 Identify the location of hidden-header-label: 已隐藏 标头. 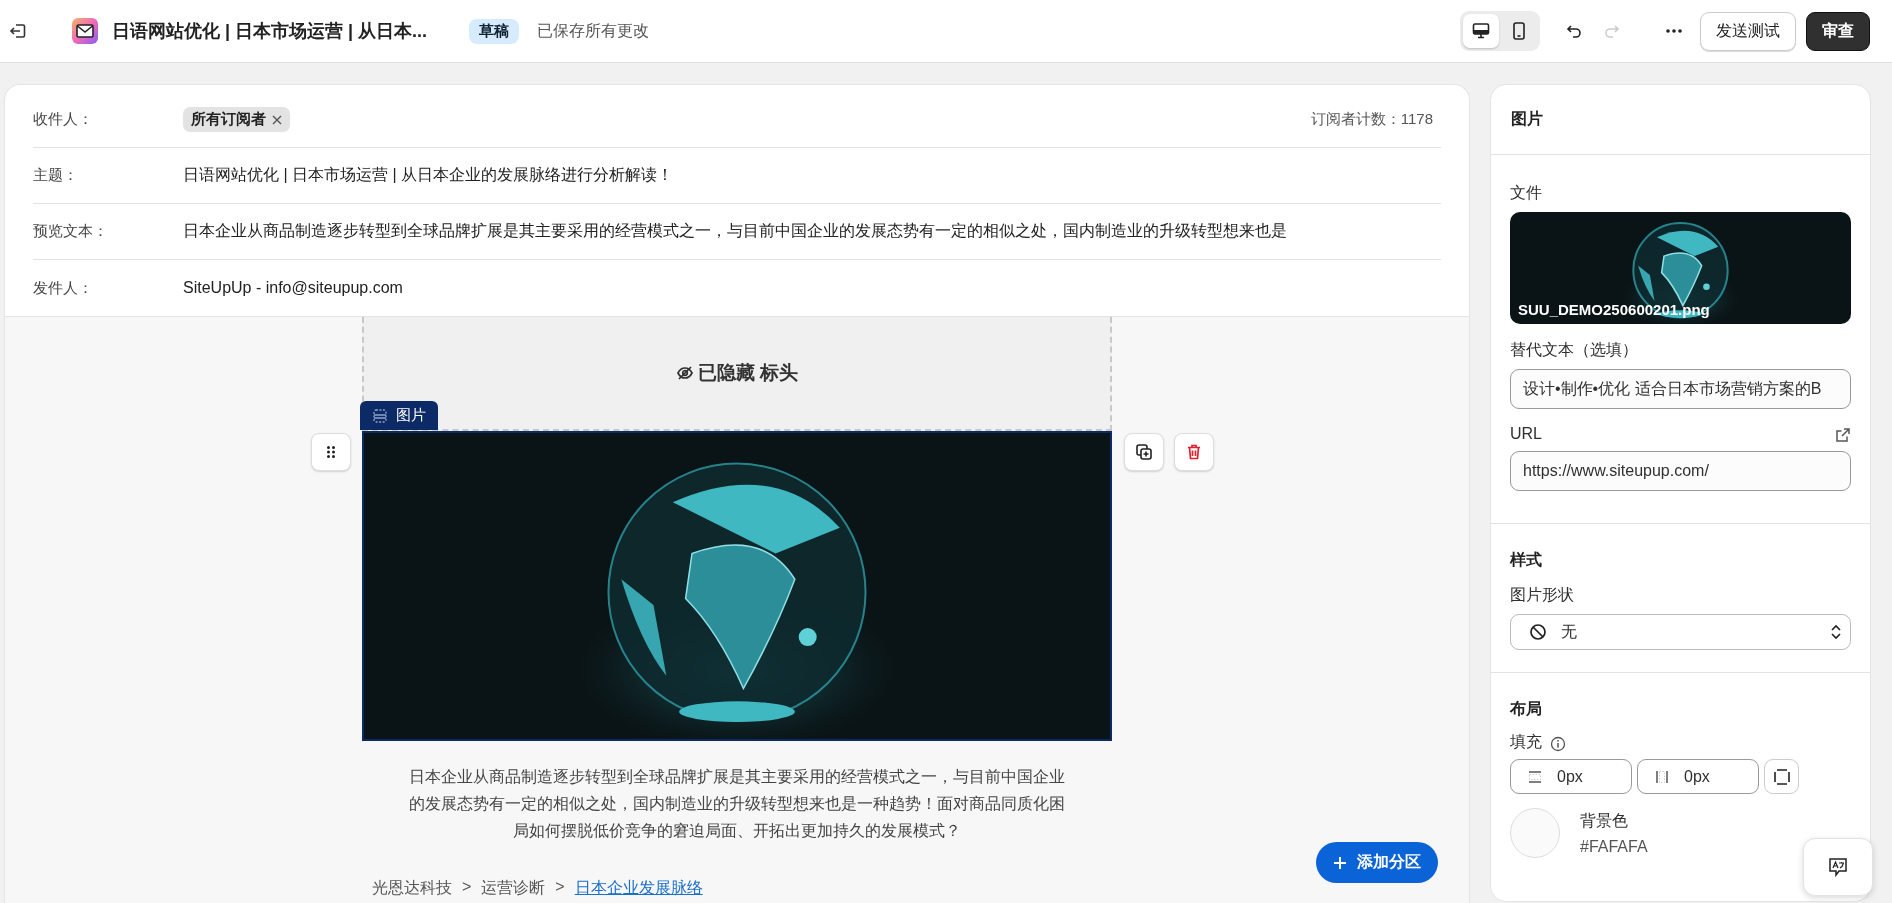
(737, 373).